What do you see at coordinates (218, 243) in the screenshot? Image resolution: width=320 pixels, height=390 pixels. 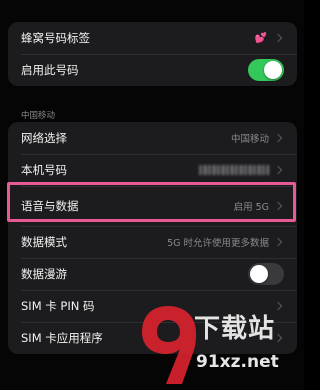 I see `data-mode-value: 5G 时允许使用更多数据` at bounding box center [218, 243].